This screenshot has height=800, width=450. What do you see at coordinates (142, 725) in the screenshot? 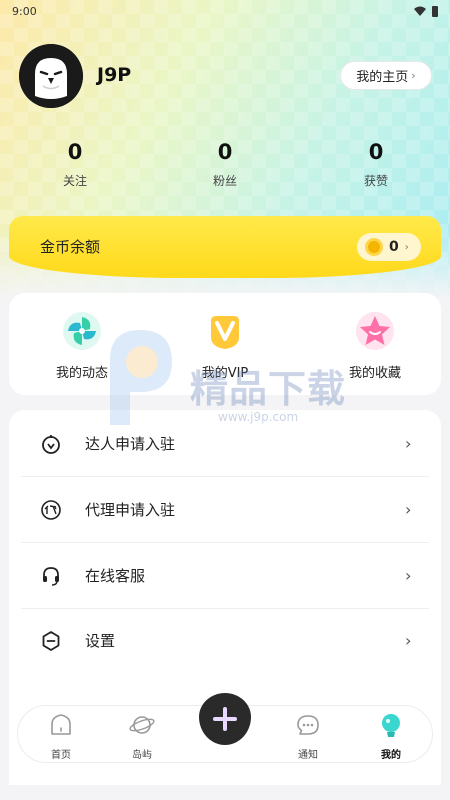
I see `planet-icon` at bounding box center [142, 725].